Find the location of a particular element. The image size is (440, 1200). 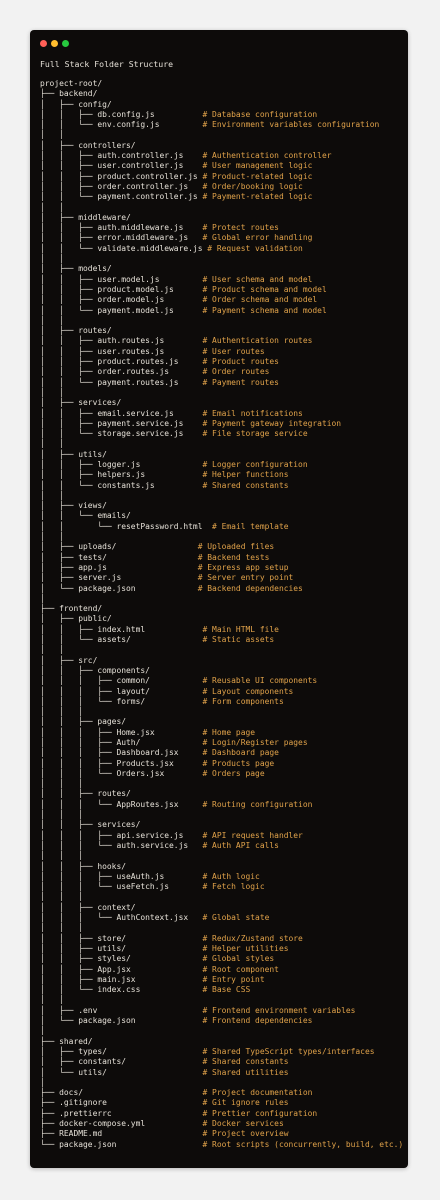

tree-comment: # Auth logic is located at coordinates (231, 876).